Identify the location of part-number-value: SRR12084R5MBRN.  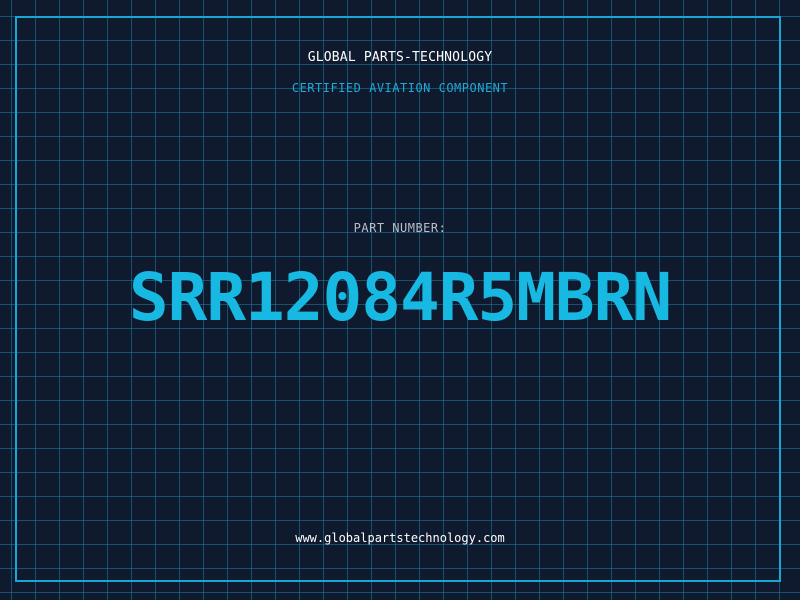
(400, 297).